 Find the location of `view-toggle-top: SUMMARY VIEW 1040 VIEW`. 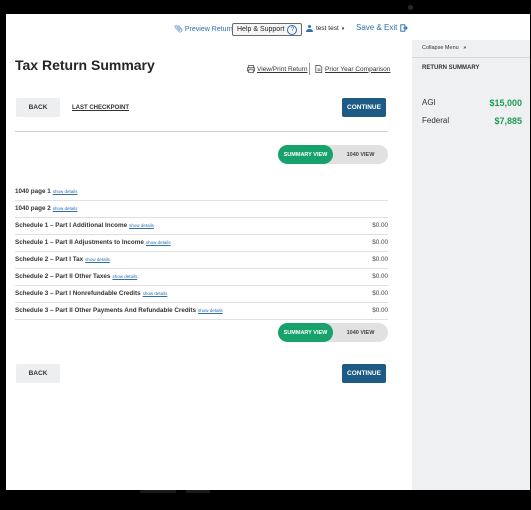

view-toggle-top: SUMMARY VIEW 1040 VIEW is located at coordinates (333, 154).